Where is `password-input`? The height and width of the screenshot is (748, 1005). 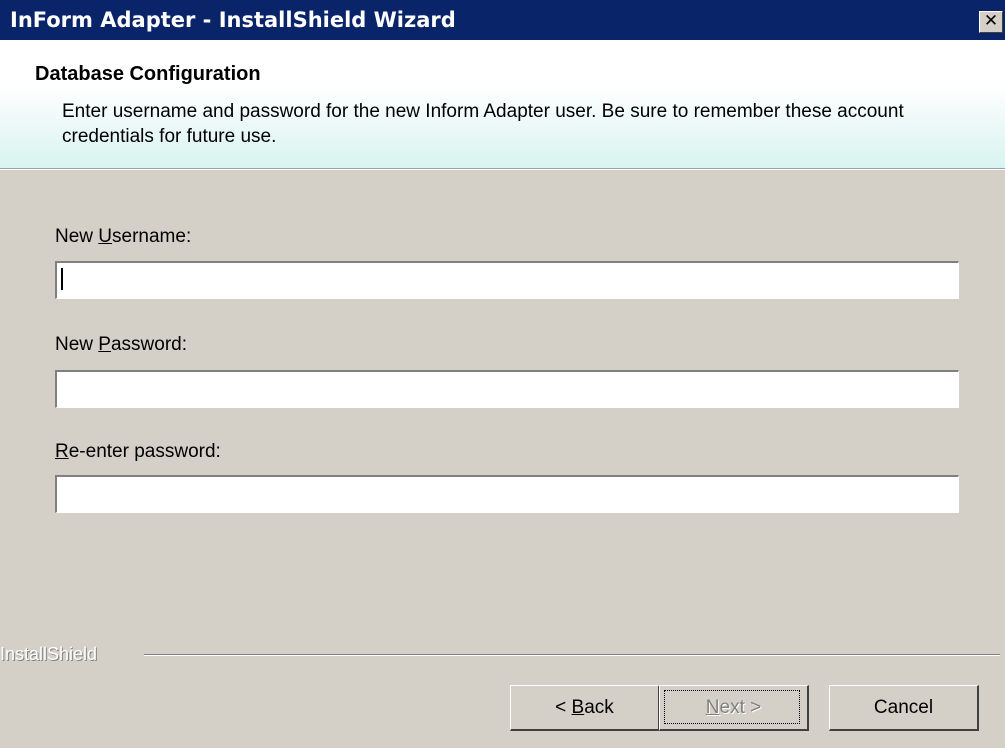 password-input is located at coordinates (507, 389).